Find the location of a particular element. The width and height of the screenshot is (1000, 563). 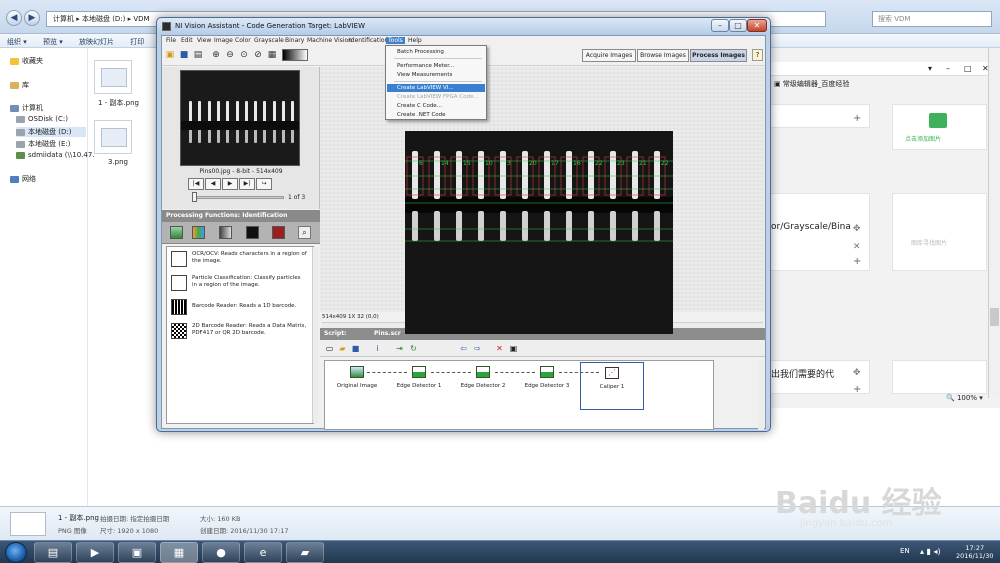

sidebar-item-drive: OSDisk (C:) is located at coordinates (42, 119).